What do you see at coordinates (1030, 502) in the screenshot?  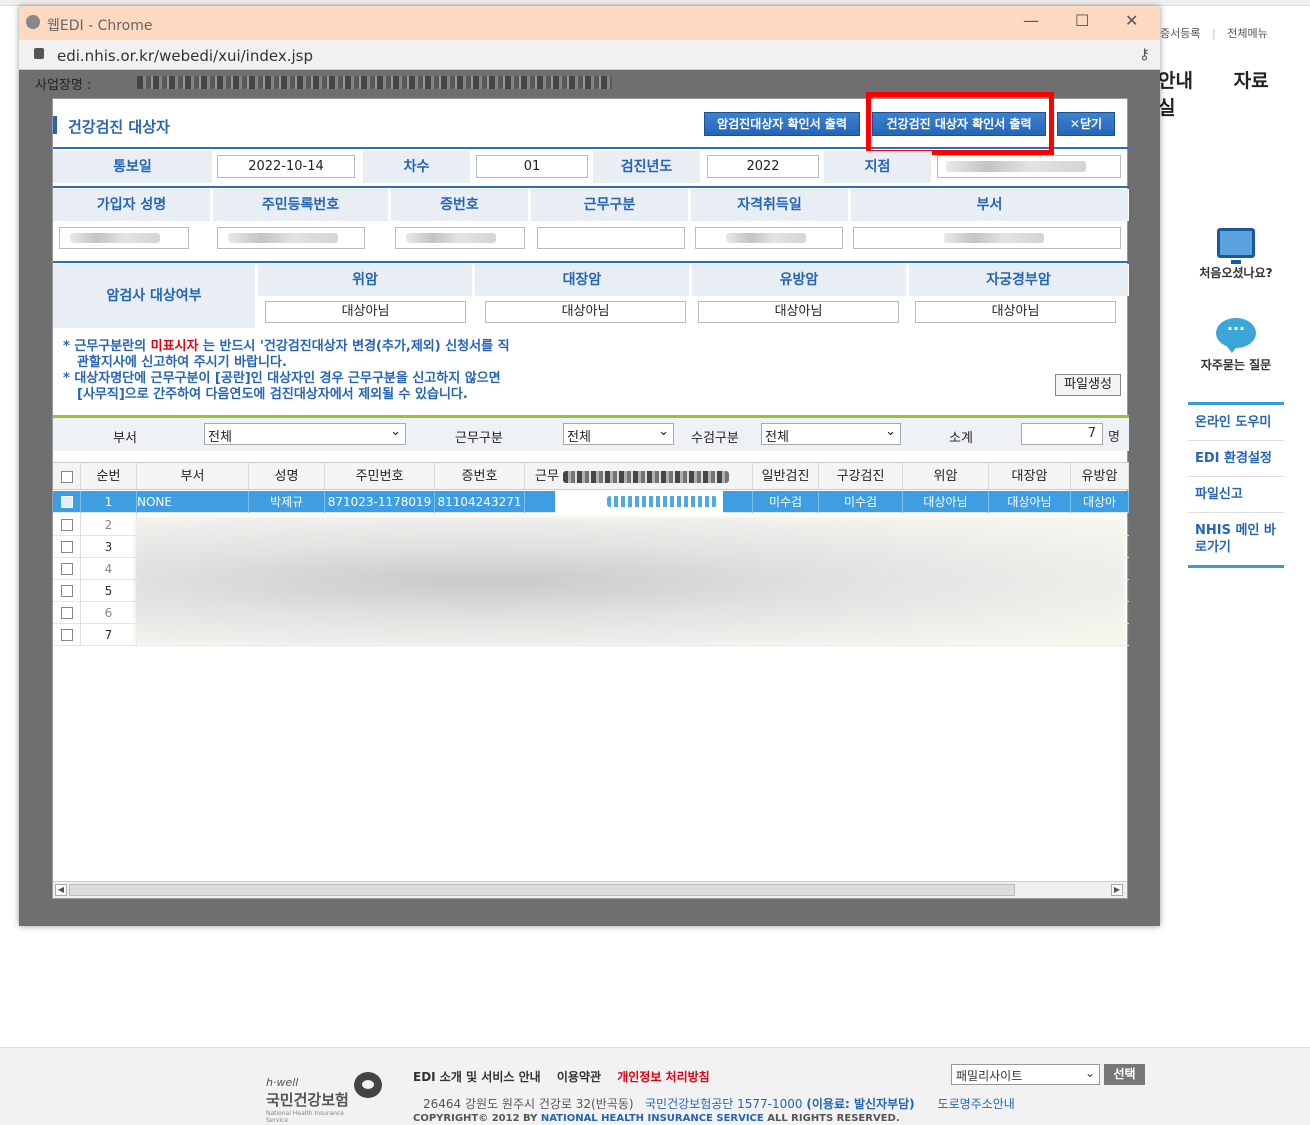 I see `cell-colon: 대상아님` at bounding box center [1030, 502].